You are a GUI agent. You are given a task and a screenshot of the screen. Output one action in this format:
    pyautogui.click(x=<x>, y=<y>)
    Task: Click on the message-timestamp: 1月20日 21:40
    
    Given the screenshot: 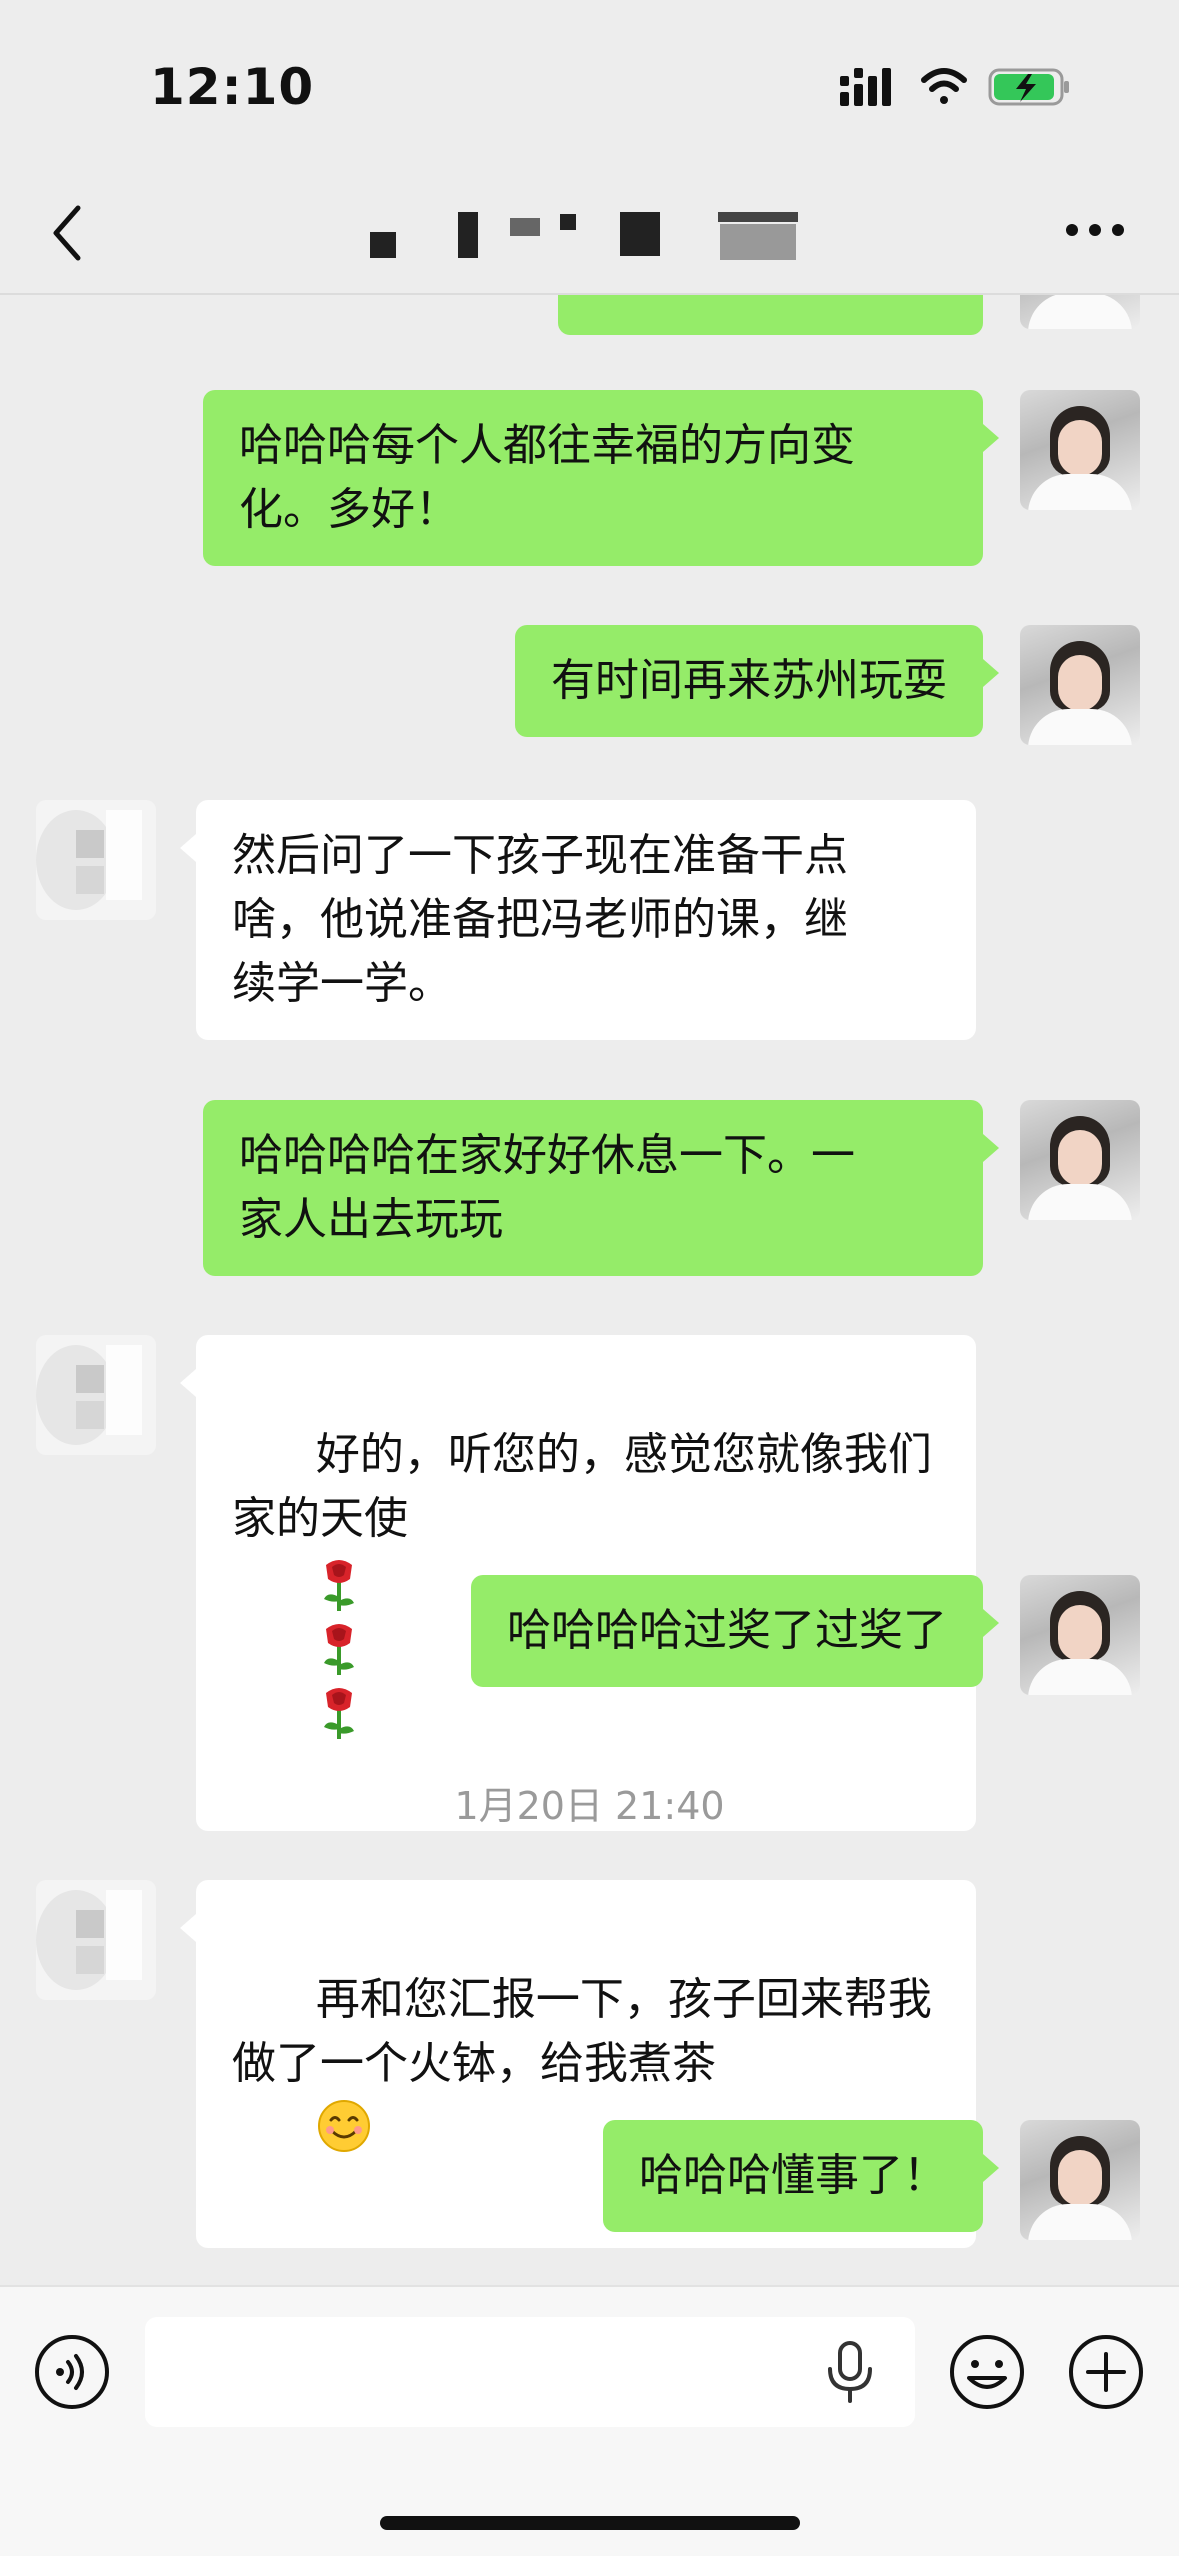 What is the action you would take?
    pyautogui.click(x=589, y=1806)
    